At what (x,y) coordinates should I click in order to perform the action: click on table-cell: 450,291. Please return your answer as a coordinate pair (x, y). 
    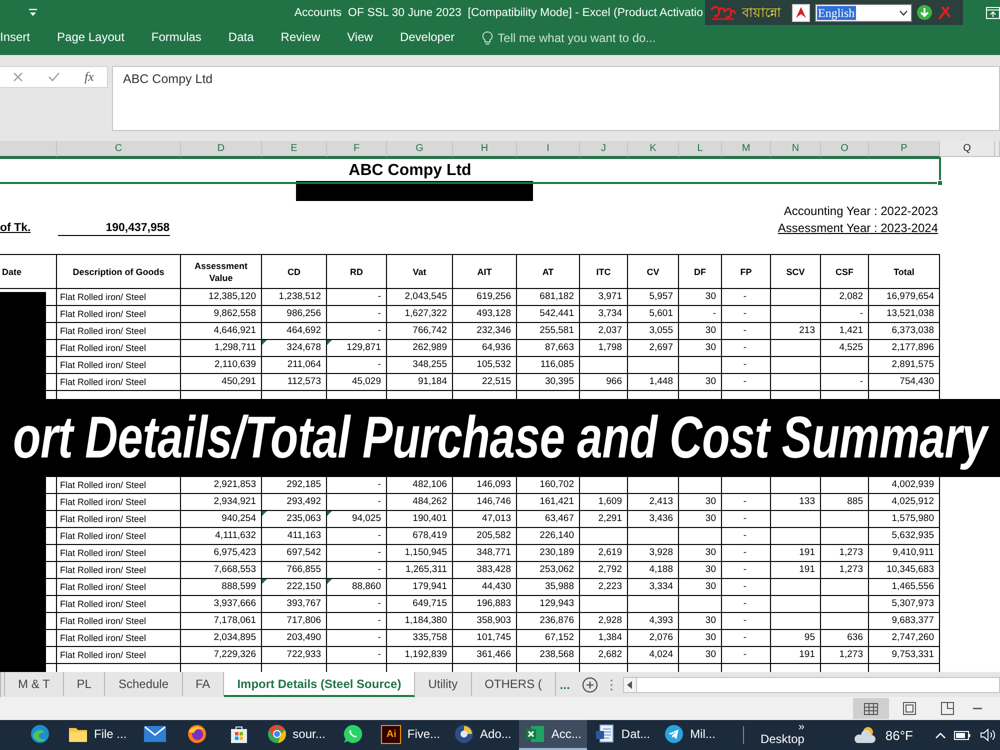
    Looking at the image, I should click on (221, 382).